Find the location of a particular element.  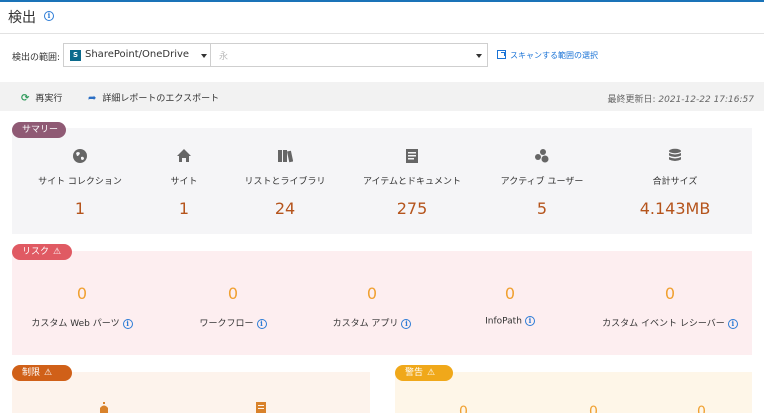

stat-active-users: アクティブ ユーザー 5 is located at coordinates (542, 183).